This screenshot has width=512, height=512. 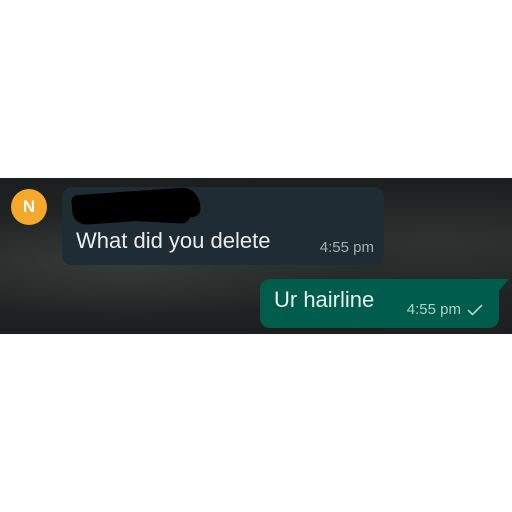 What do you see at coordinates (324, 299) in the screenshot?
I see `outgoing-message-text: Ur hairline` at bounding box center [324, 299].